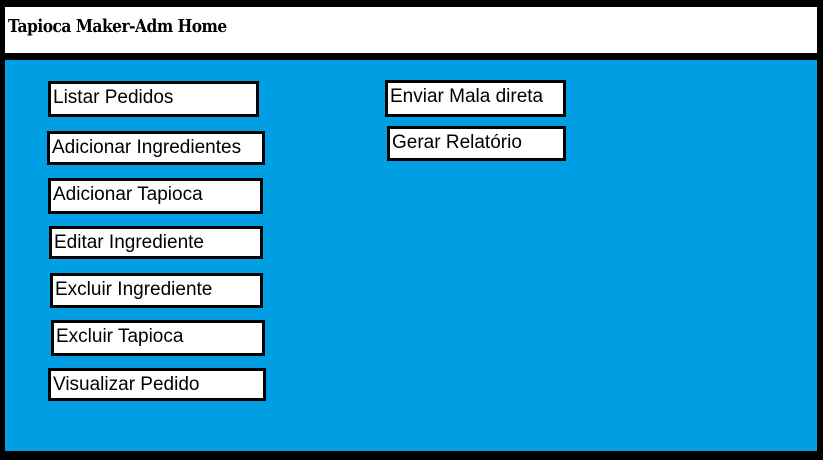 The width and height of the screenshot is (823, 460). Describe the element at coordinates (157, 384) in the screenshot. I see `visualizar-pedido-button: Visualizar Pedido` at that location.